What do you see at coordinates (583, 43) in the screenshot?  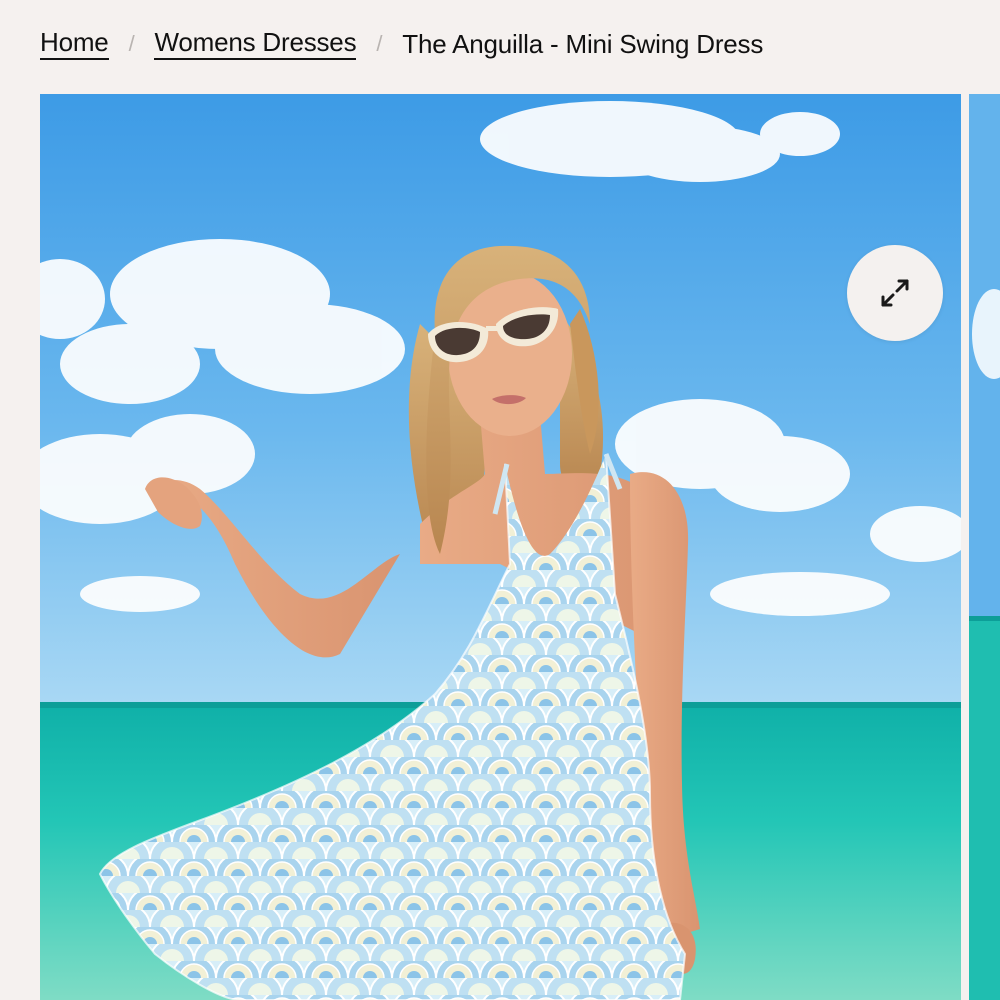 I see `breadcrumb-current-page: The Anguilla - Mini Swing Dress` at bounding box center [583, 43].